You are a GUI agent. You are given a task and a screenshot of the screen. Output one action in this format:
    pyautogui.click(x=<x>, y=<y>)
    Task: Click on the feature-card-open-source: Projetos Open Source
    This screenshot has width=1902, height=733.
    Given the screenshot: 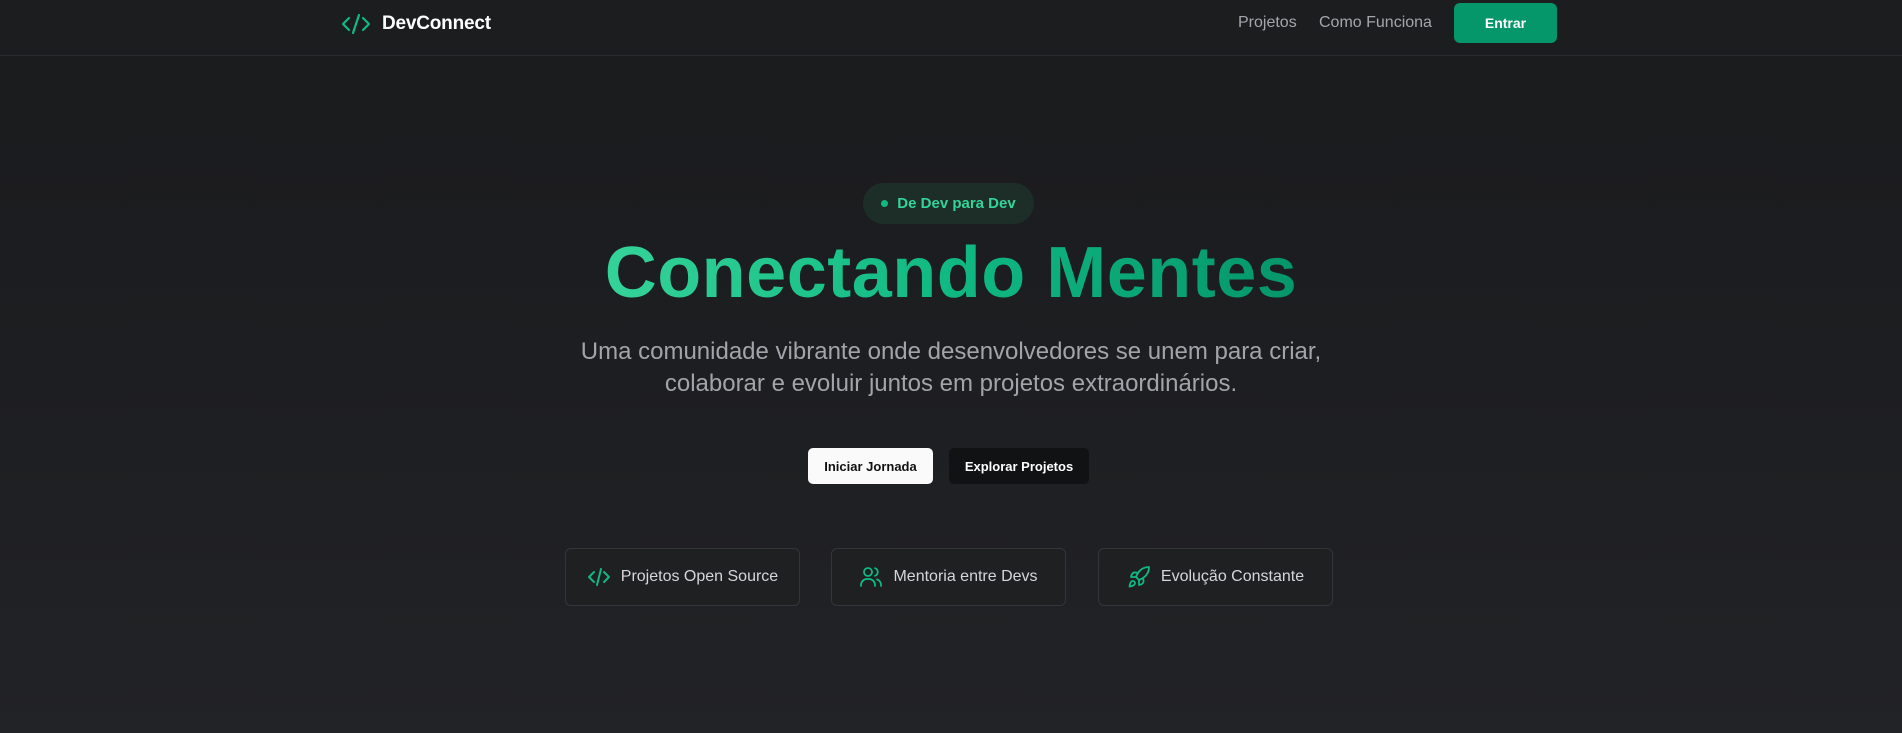 What is the action you would take?
    pyautogui.click(x=682, y=577)
    